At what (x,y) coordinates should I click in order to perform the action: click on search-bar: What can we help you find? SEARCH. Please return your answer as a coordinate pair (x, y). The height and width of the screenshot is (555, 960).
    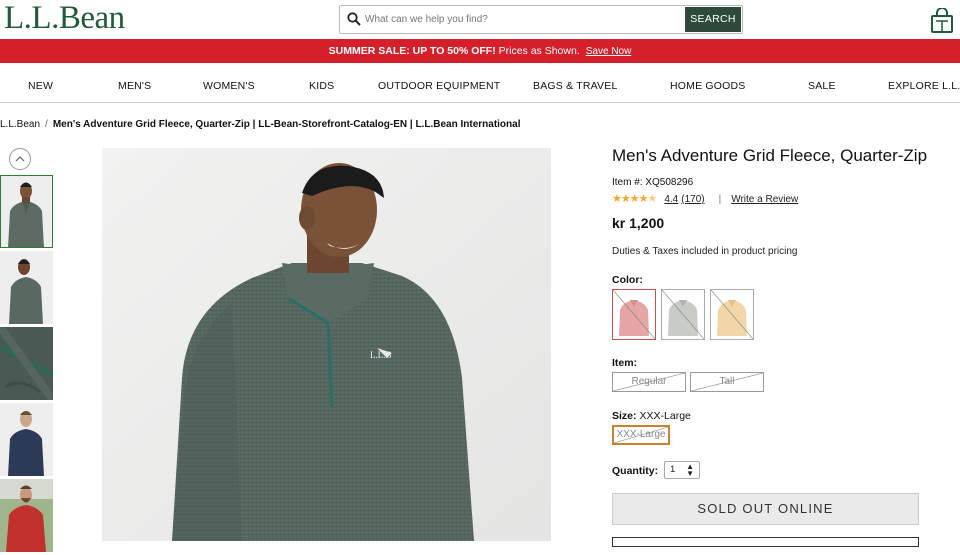
    Looking at the image, I should click on (541, 19).